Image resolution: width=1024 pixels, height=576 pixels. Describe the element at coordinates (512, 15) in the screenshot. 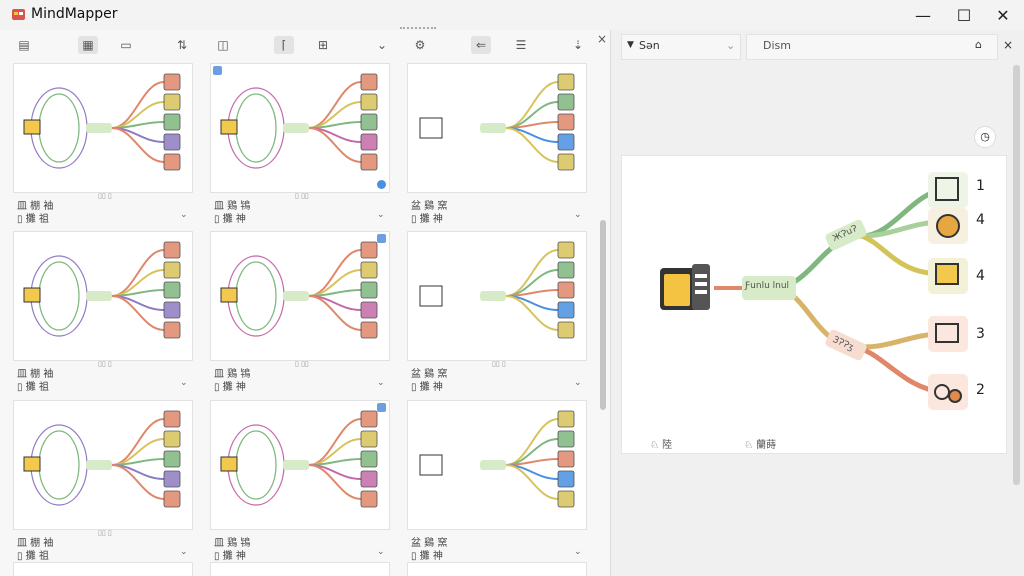

I see `title-bar: MindMapper — ☐ ✕` at that location.